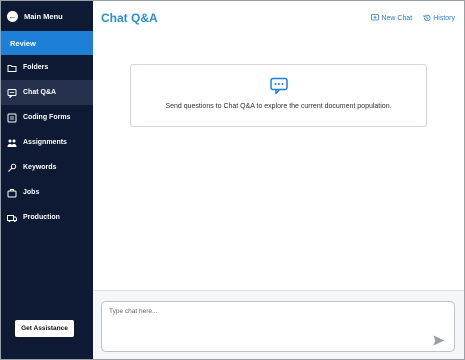 The width and height of the screenshot is (465, 360). What do you see at coordinates (12, 168) in the screenshot?
I see `key-icon` at bounding box center [12, 168].